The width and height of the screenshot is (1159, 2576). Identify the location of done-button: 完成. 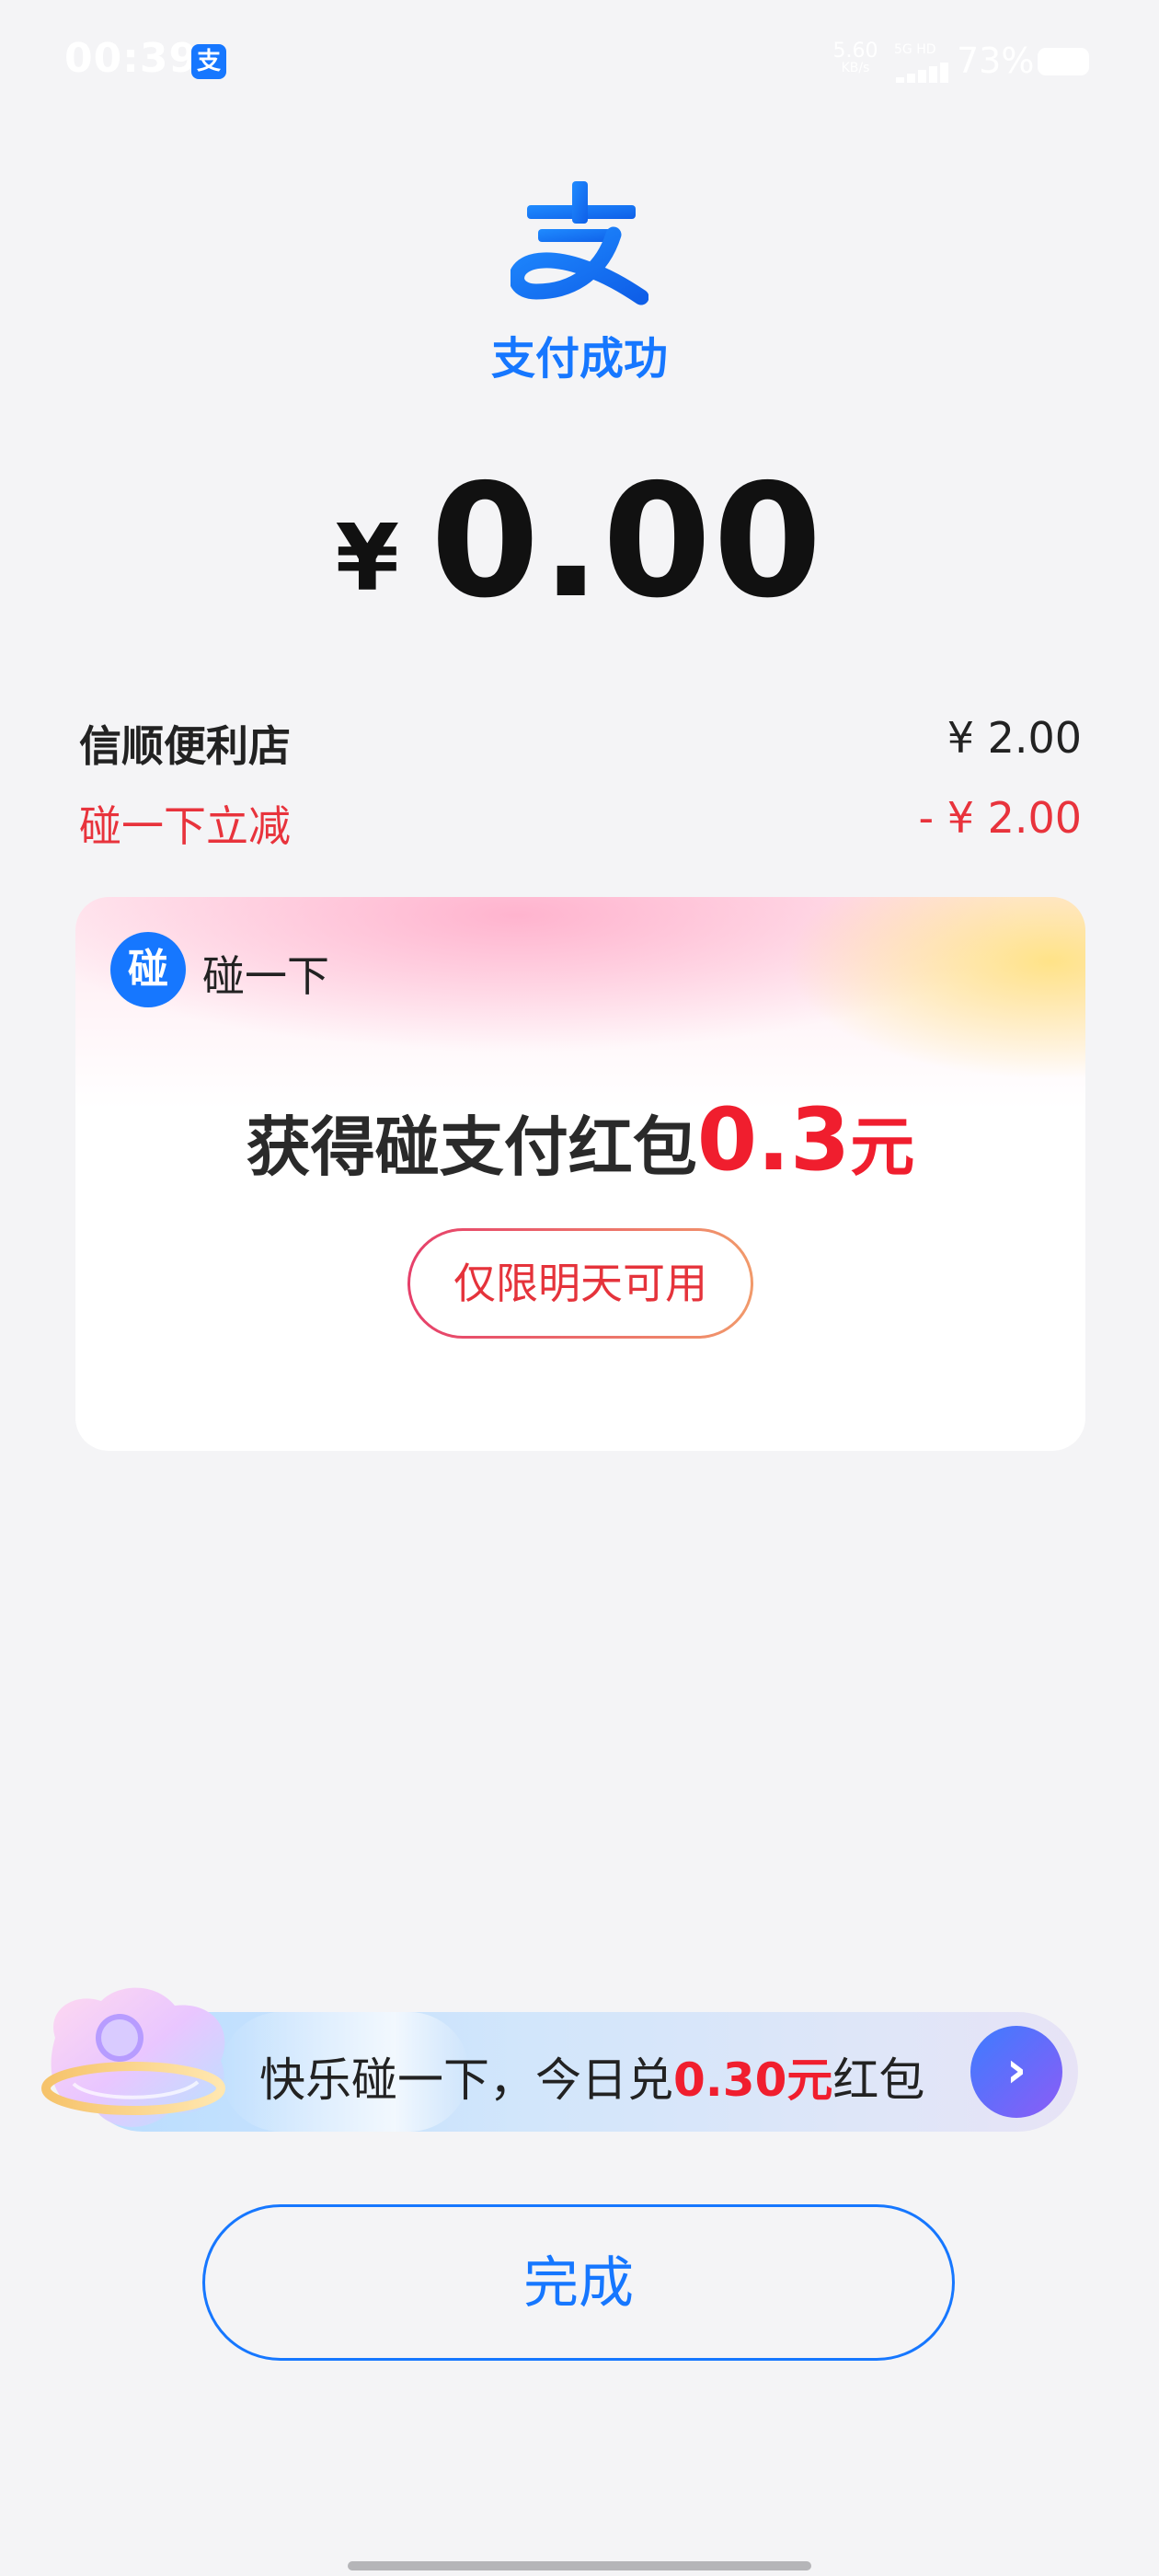
(578, 2282).